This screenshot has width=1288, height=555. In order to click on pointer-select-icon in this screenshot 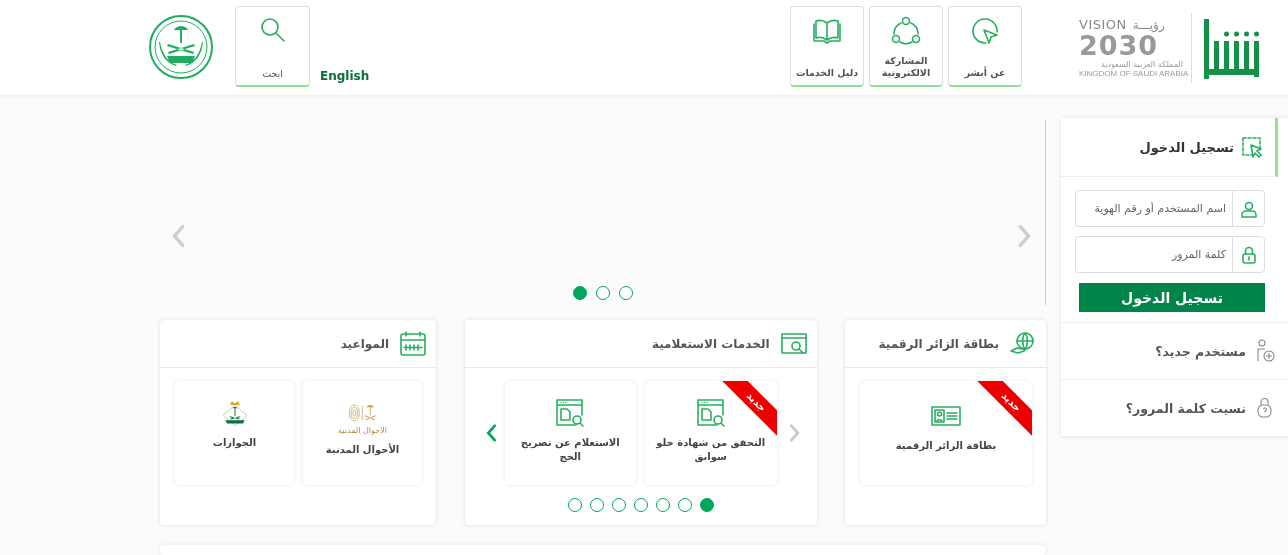, I will do `click(1252, 147)`.